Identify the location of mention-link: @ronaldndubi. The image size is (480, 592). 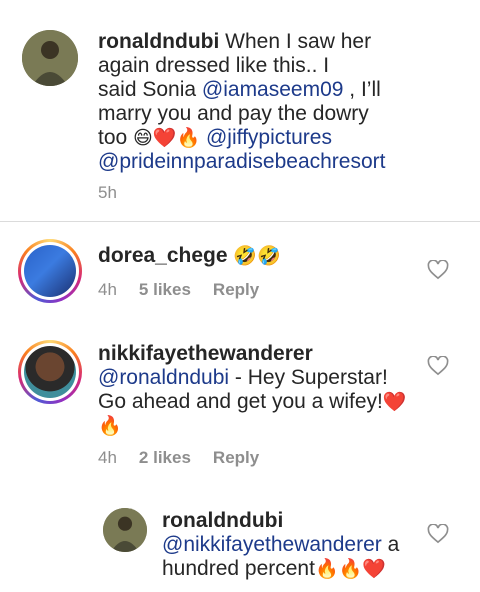
(163, 377).